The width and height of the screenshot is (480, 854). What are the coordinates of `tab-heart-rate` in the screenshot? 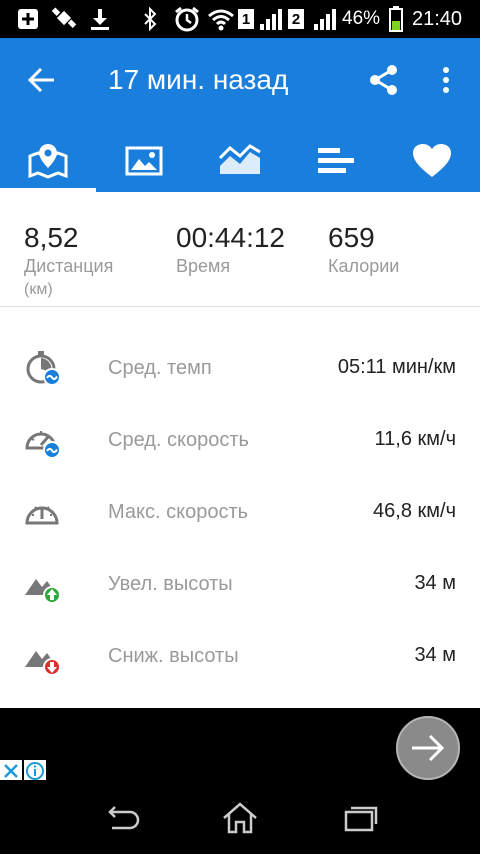 It's located at (432, 161).